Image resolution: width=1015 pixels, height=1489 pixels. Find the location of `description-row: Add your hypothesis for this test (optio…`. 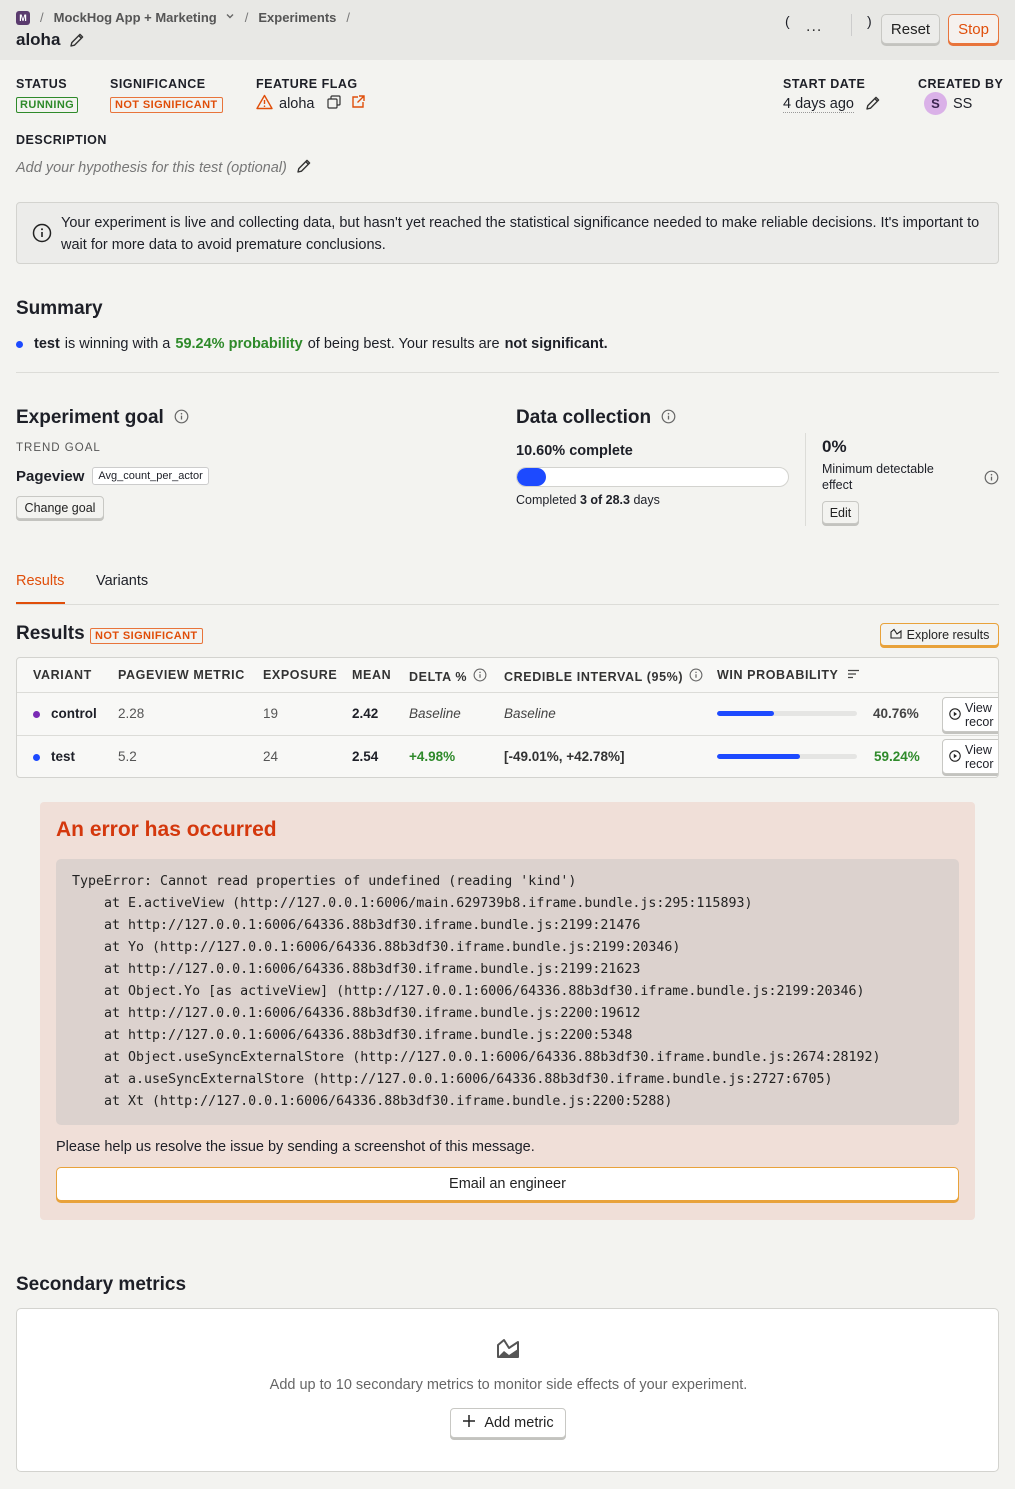

description-row: Add your hypothesis for this test (optio… is located at coordinates (164, 167).